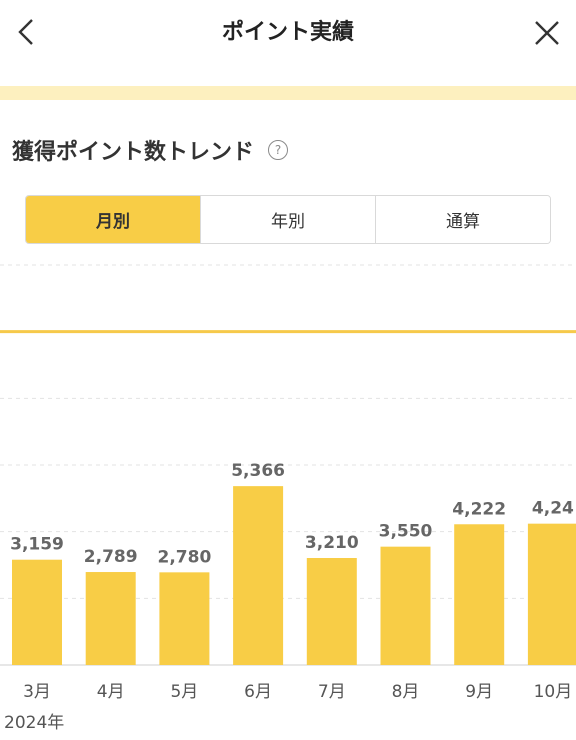  What do you see at coordinates (553, 509) in the screenshot?
I see `bar-value-label: 4,24` at bounding box center [553, 509].